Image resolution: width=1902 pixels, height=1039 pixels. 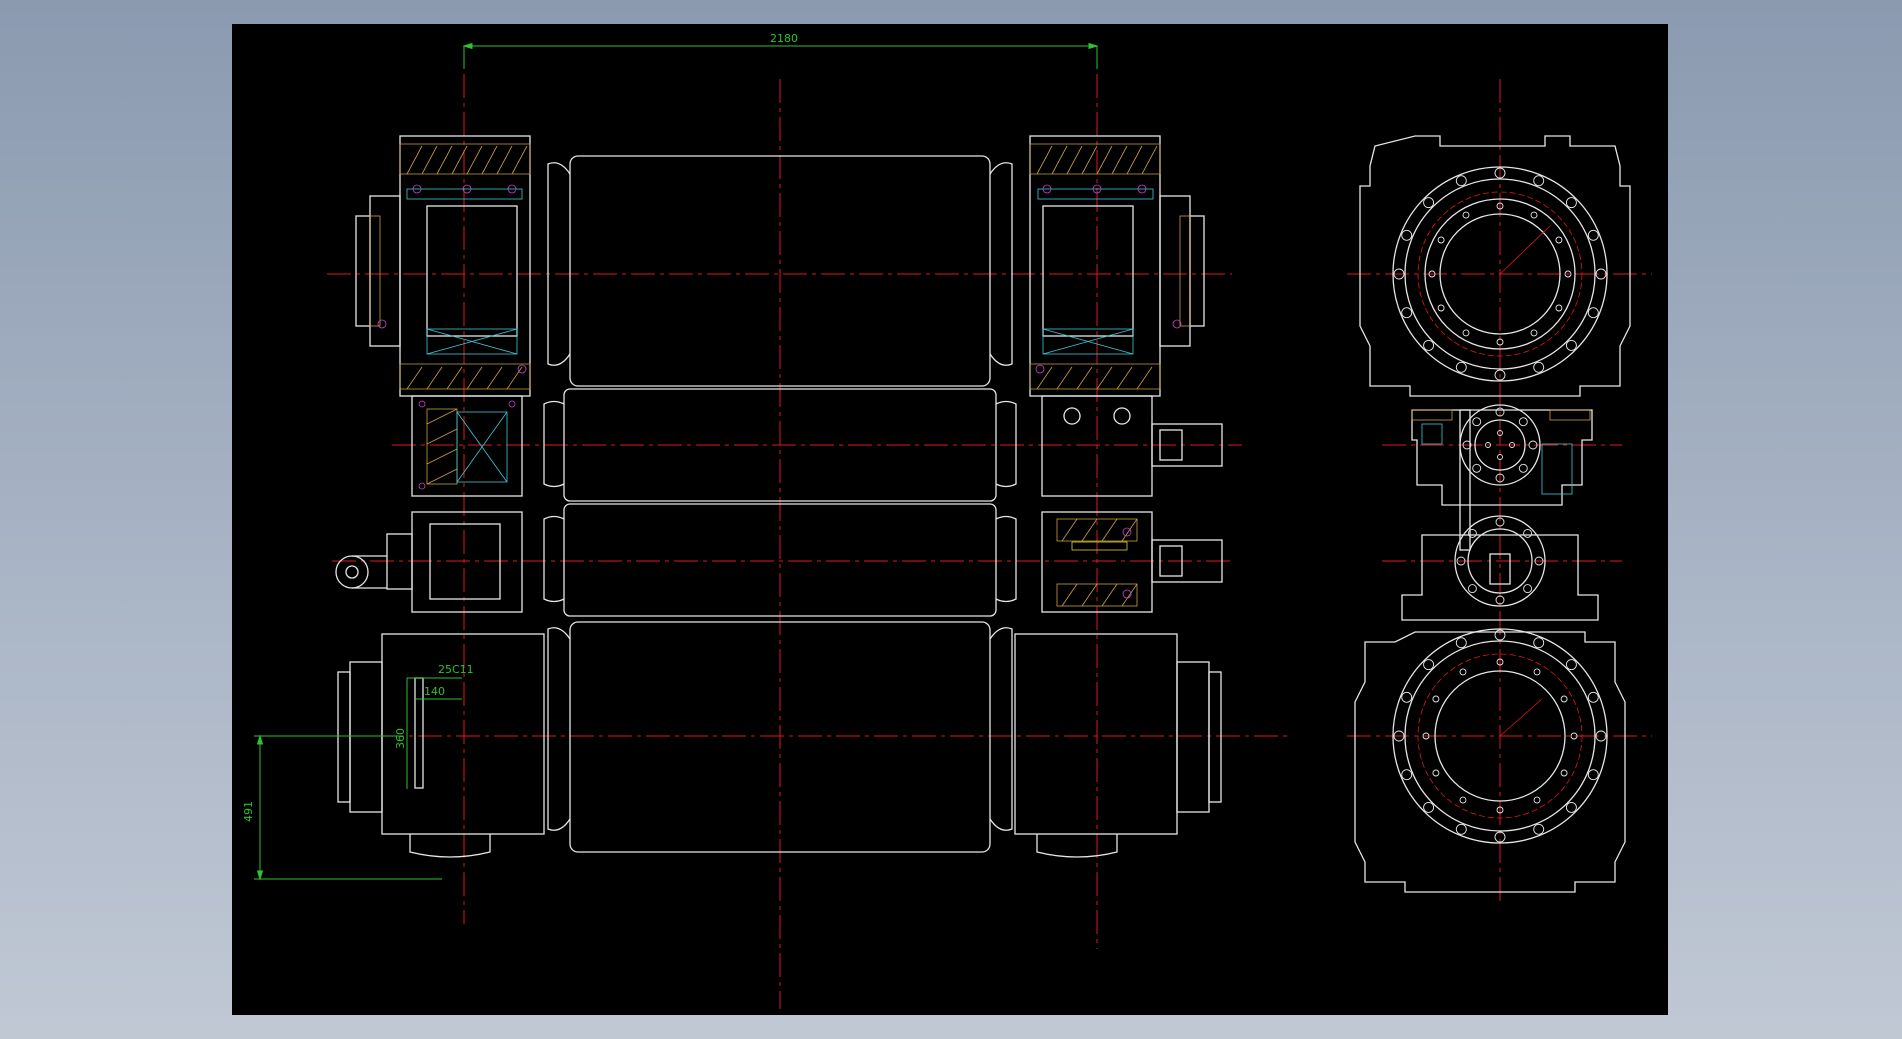 What do you see at coordinates (400, 738) in the screenshot?
I see `dim-slot-height-label: 360` at bounding box center [400, 738].